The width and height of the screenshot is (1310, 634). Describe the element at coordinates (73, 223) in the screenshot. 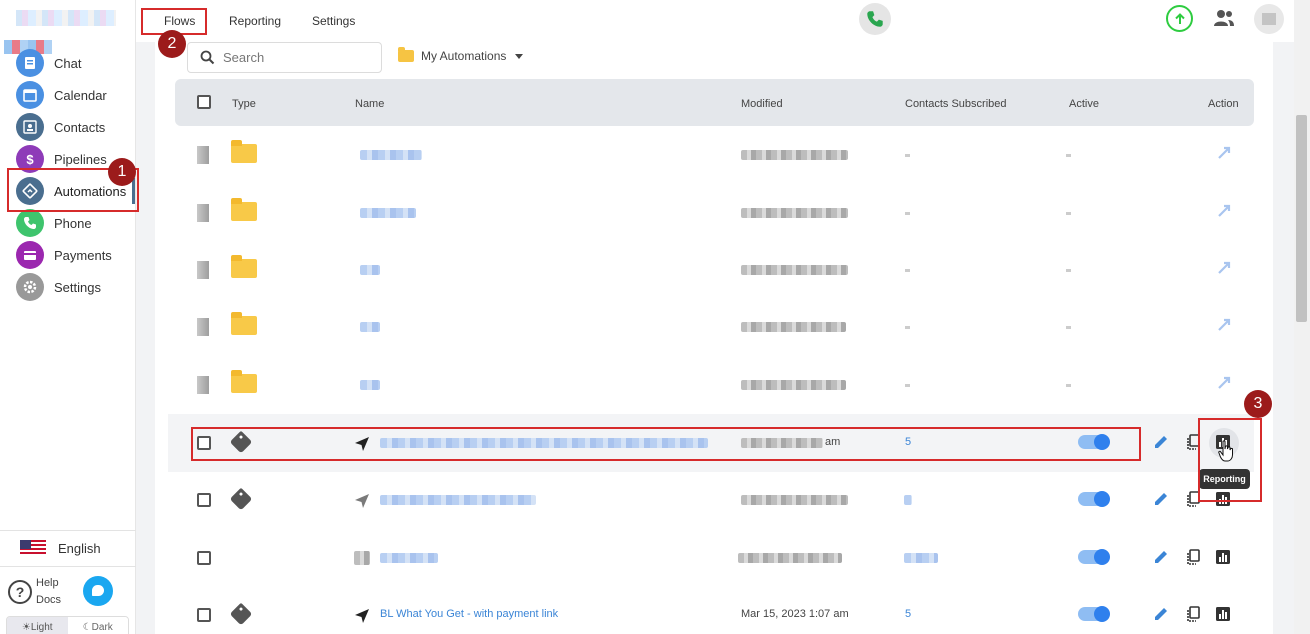

I see `sidebar-item-label: Phone` at that location.